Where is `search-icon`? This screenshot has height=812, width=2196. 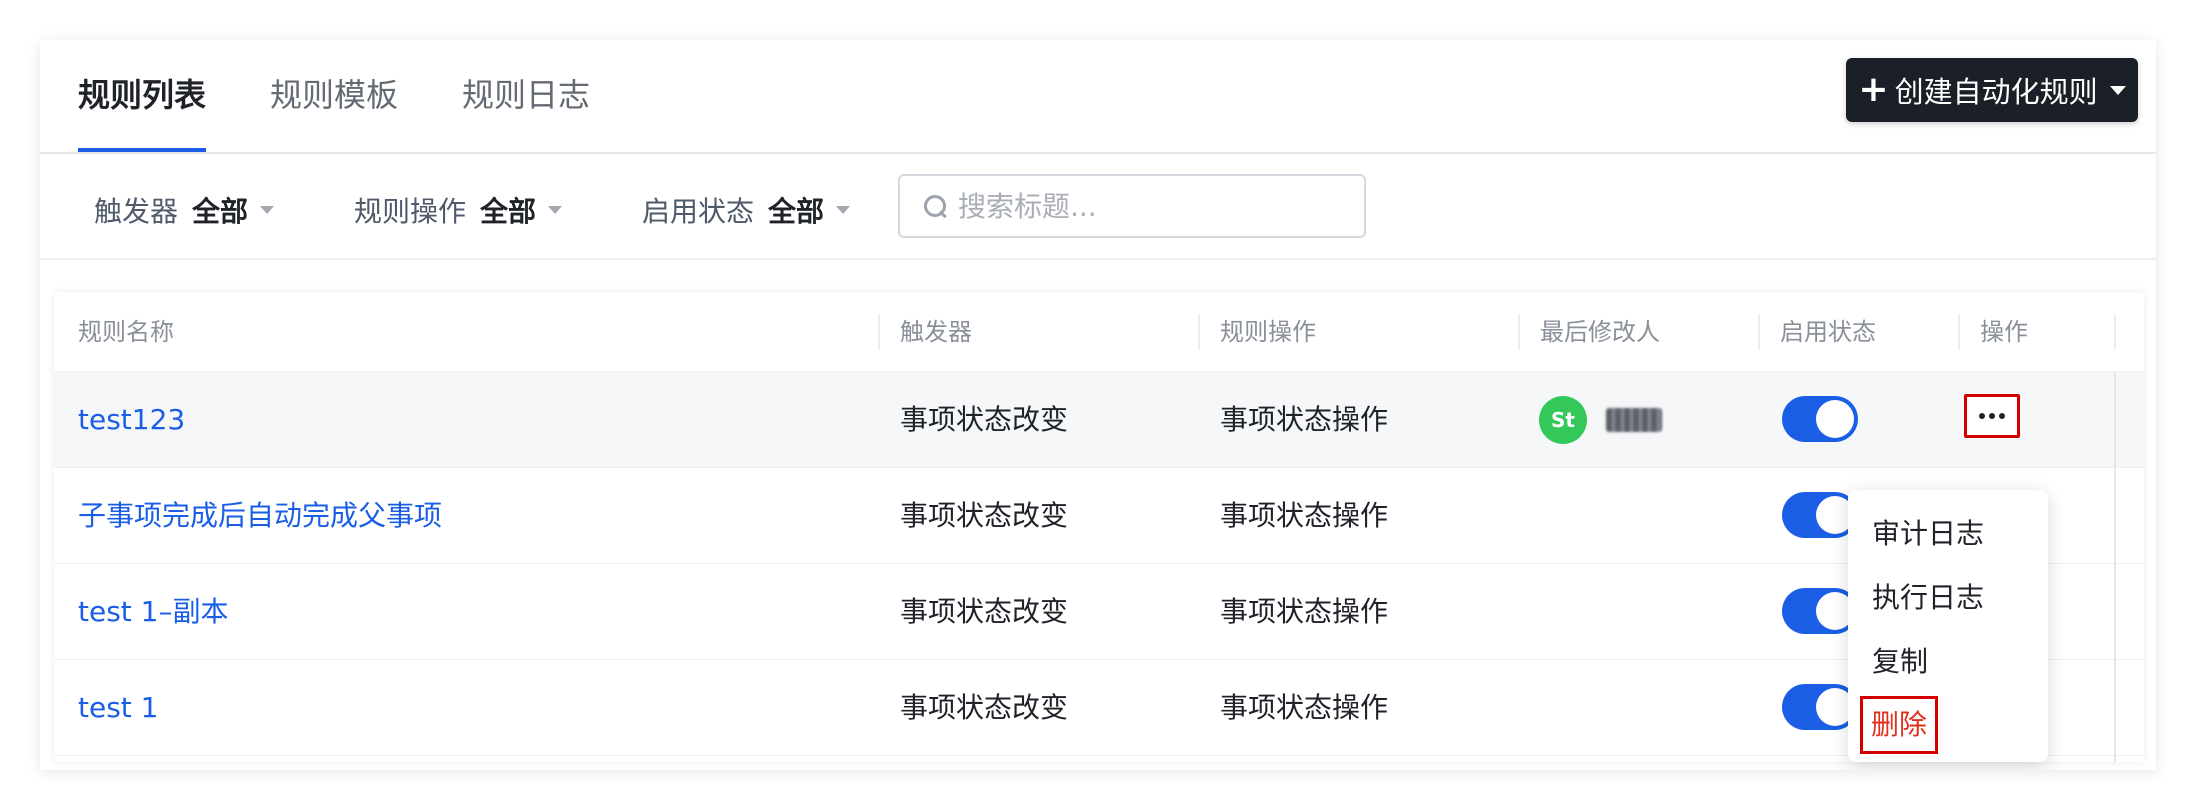 search-icon is located at coordinates (935, 206).